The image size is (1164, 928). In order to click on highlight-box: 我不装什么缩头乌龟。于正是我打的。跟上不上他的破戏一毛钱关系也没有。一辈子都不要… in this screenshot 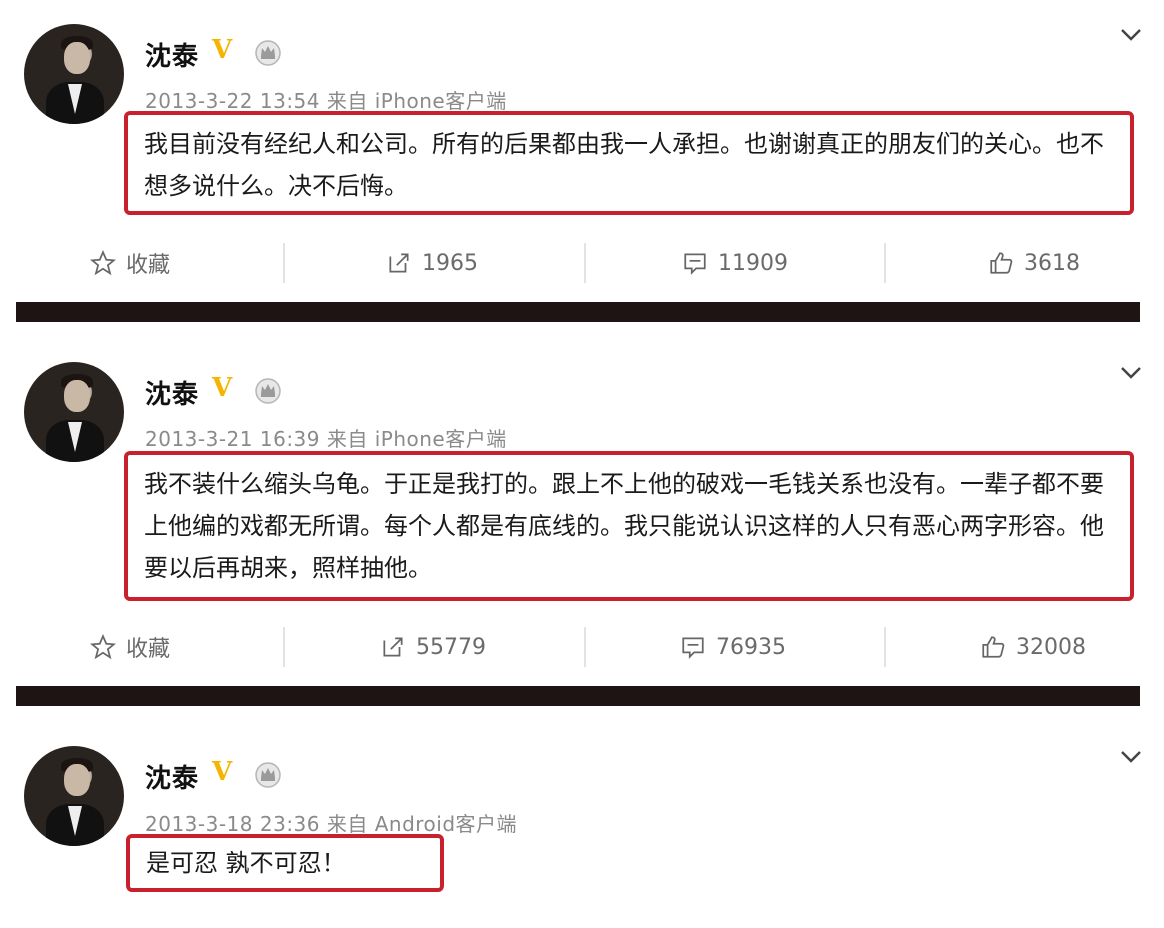, I will do `click(629, 526)`.